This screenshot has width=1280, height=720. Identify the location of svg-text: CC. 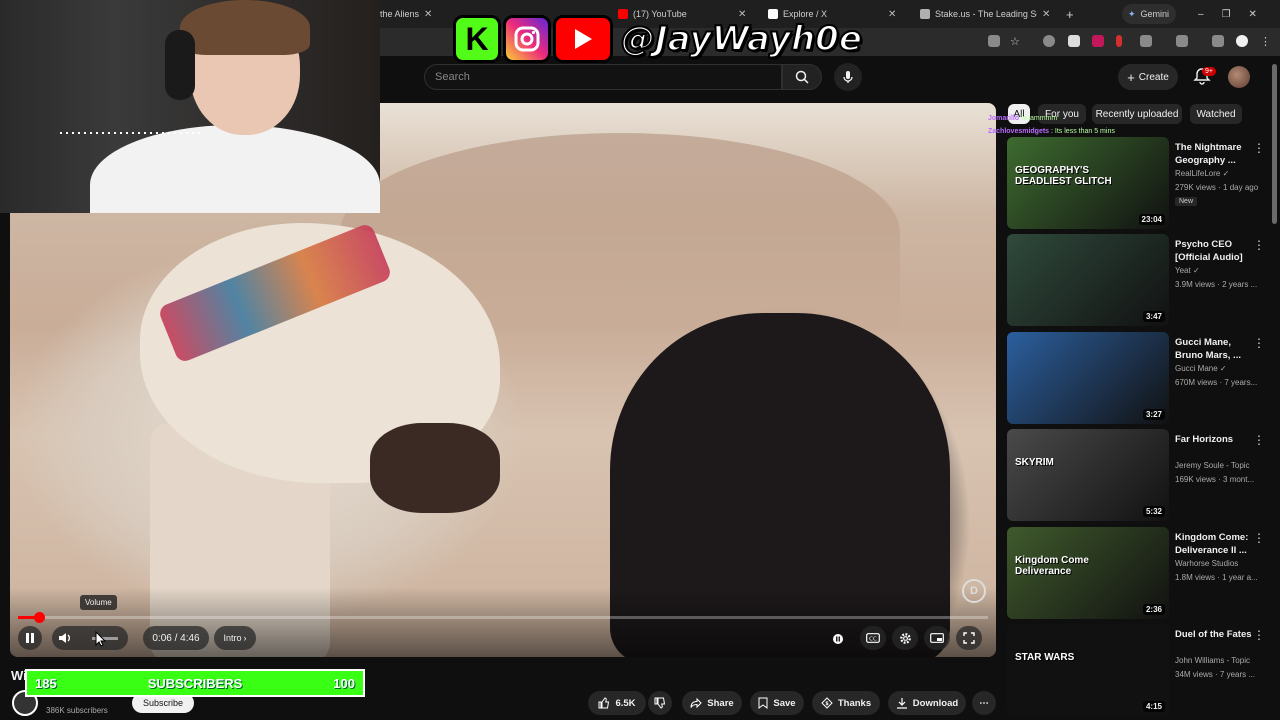
(873, 639).